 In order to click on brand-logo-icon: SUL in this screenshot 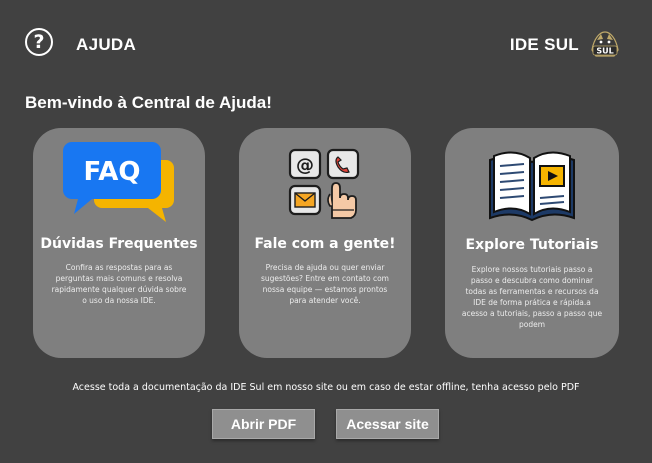, I will do `click(605, 44)`.